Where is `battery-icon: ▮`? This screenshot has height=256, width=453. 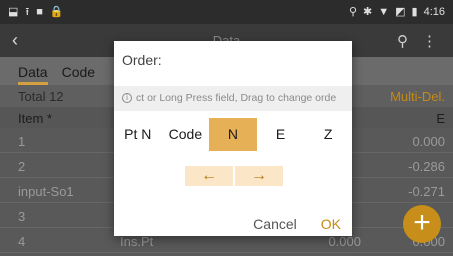
battery-icon: ▮ is located at coordinates (414, 11).